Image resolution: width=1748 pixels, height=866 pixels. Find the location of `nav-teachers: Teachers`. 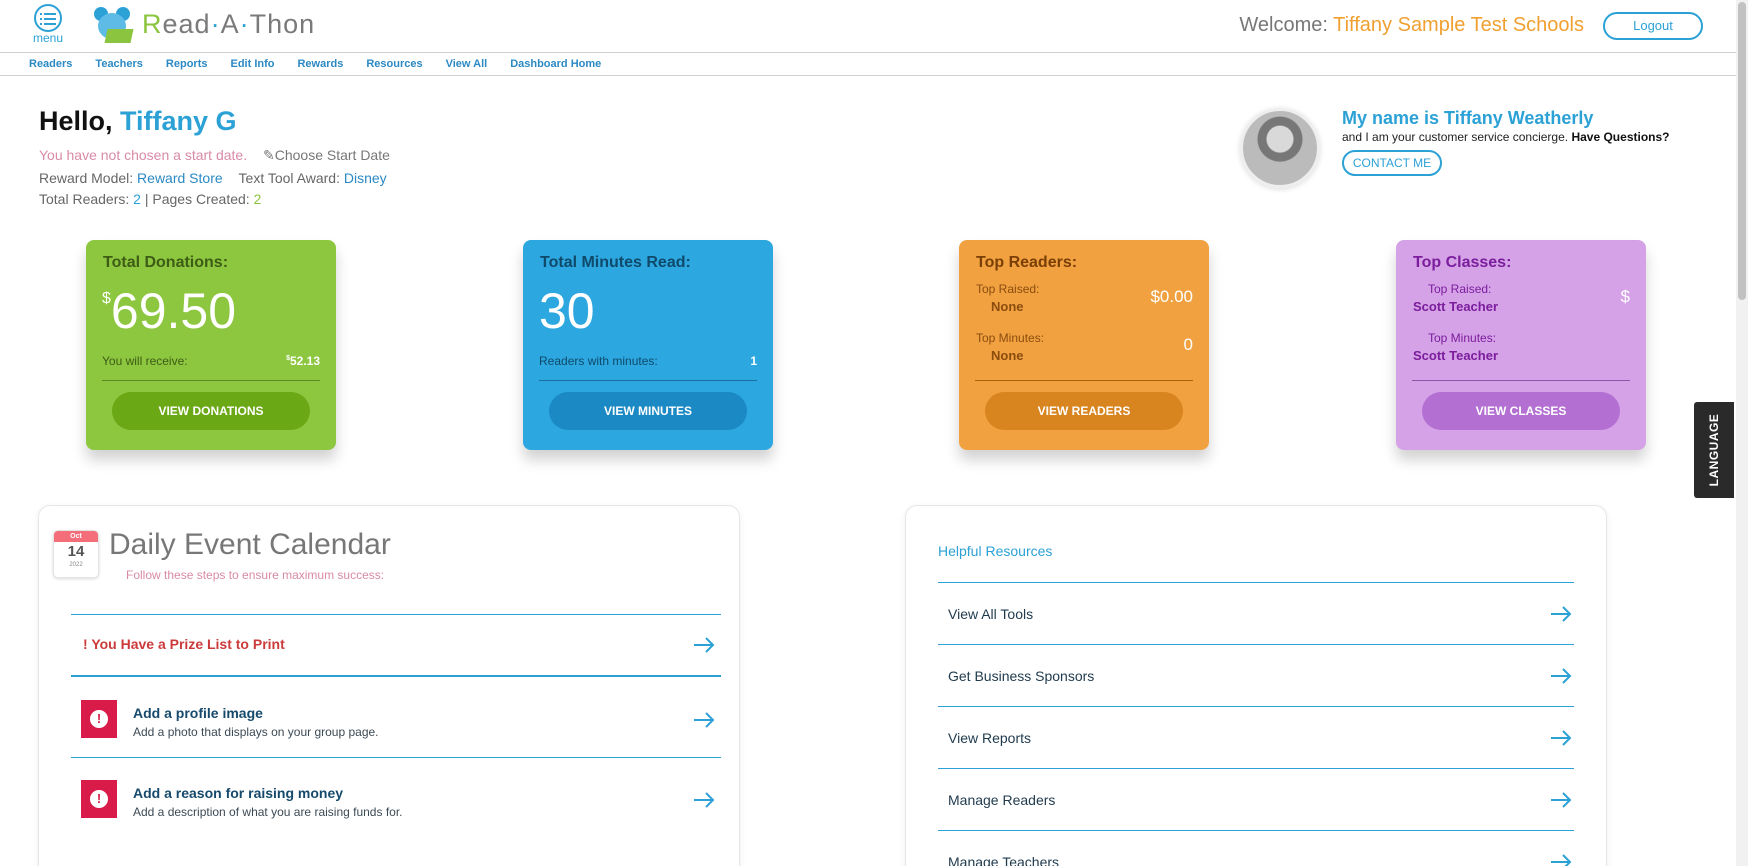

nav-teachers: Teachers is located at coordinates (119, 64).